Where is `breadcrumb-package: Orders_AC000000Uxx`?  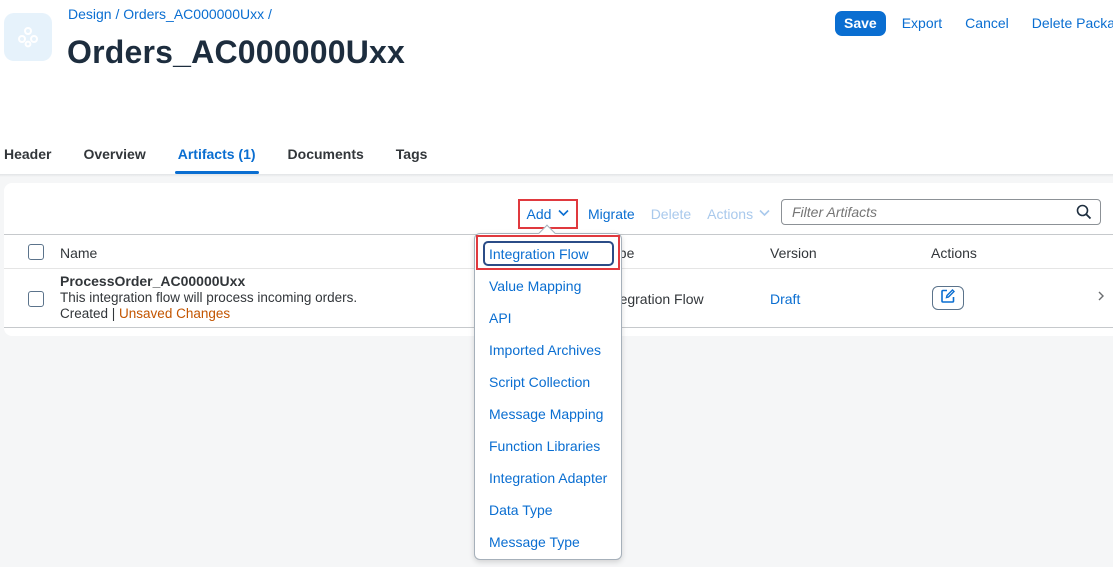 breadcrumb-package: Orders_AC000000Uxx is located at coordinates (193, 14).